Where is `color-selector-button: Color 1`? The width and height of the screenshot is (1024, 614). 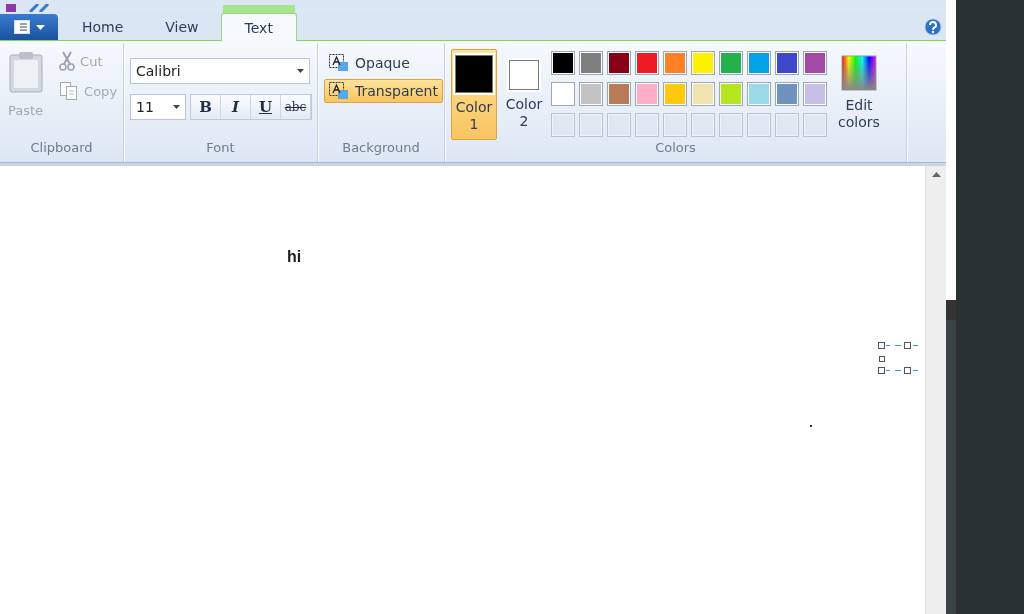 color-selector-button: Color 1 is located at coordinates (474, 94).